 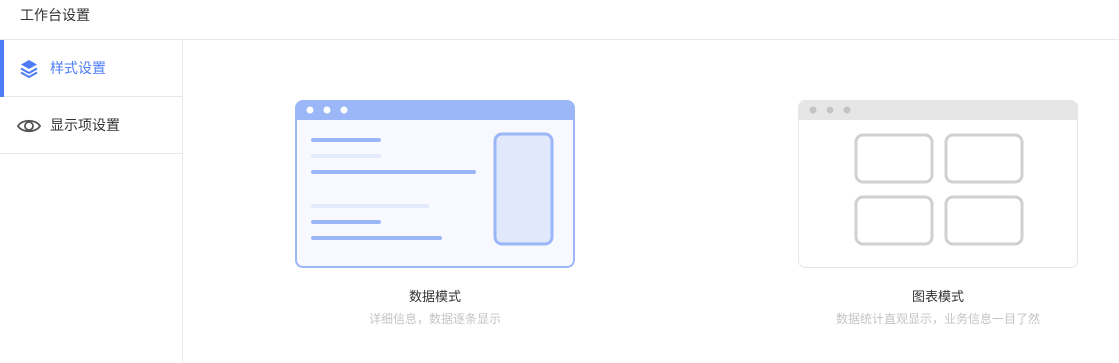 What do you see at coordinates (559, 20) in the screenshot?
I see `top-bar: 工作台设置` at bounding box center [559, 20].